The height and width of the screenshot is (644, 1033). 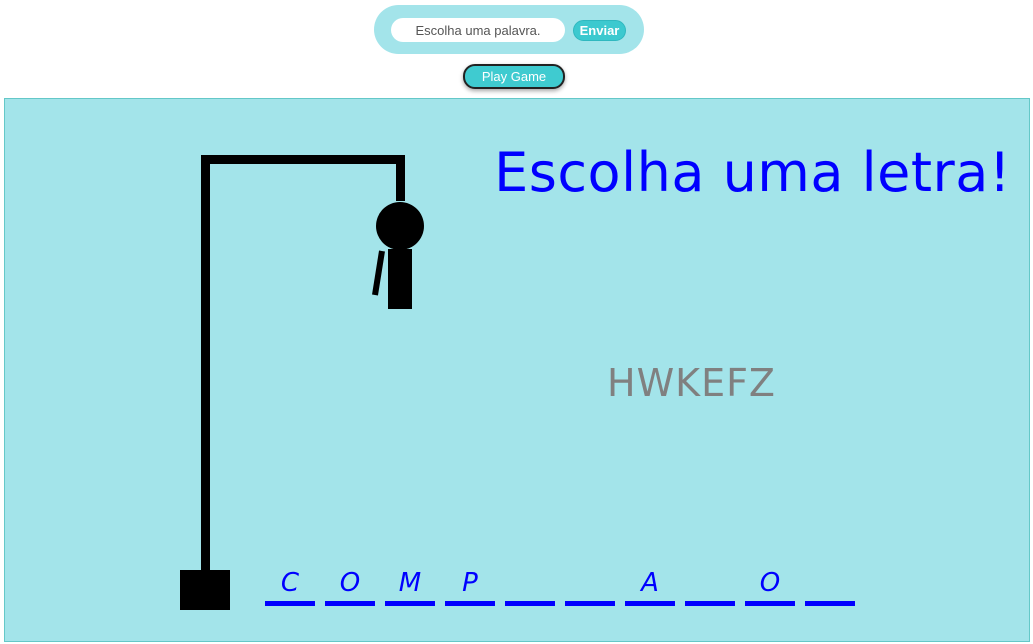 What do you see at coordinates (290, 585) in the screenshot?
I see `letter-slot: C` at bounding box center [290, 585].